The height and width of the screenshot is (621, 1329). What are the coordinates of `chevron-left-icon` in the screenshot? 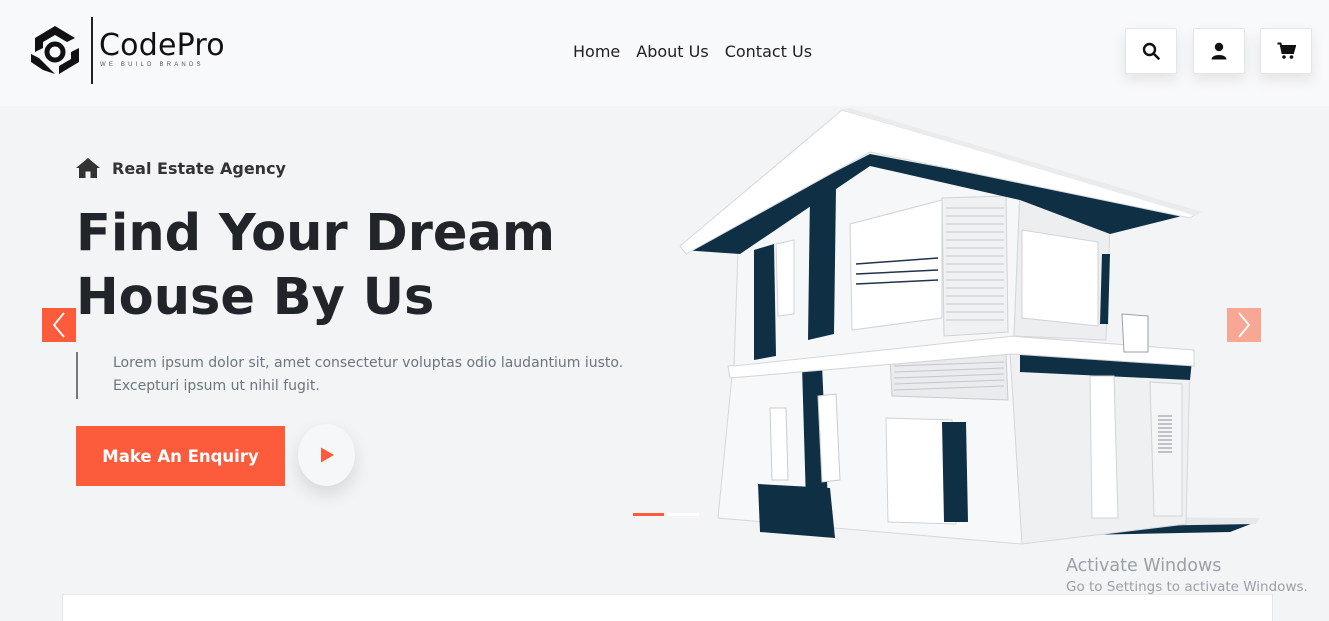 It's located at (58, 325).